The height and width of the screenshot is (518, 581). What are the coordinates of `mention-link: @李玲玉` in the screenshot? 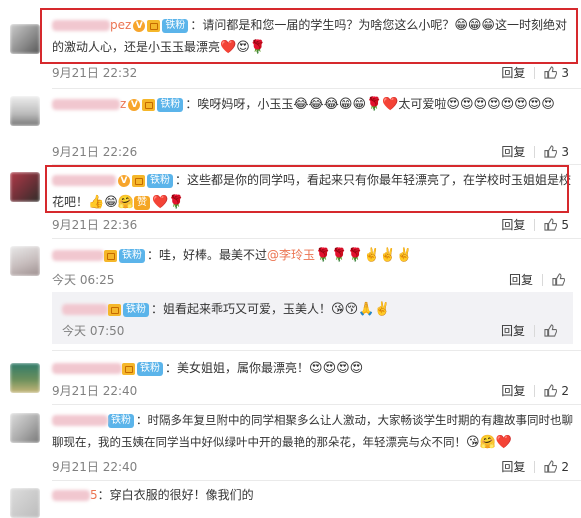 It's located at (291, 255).